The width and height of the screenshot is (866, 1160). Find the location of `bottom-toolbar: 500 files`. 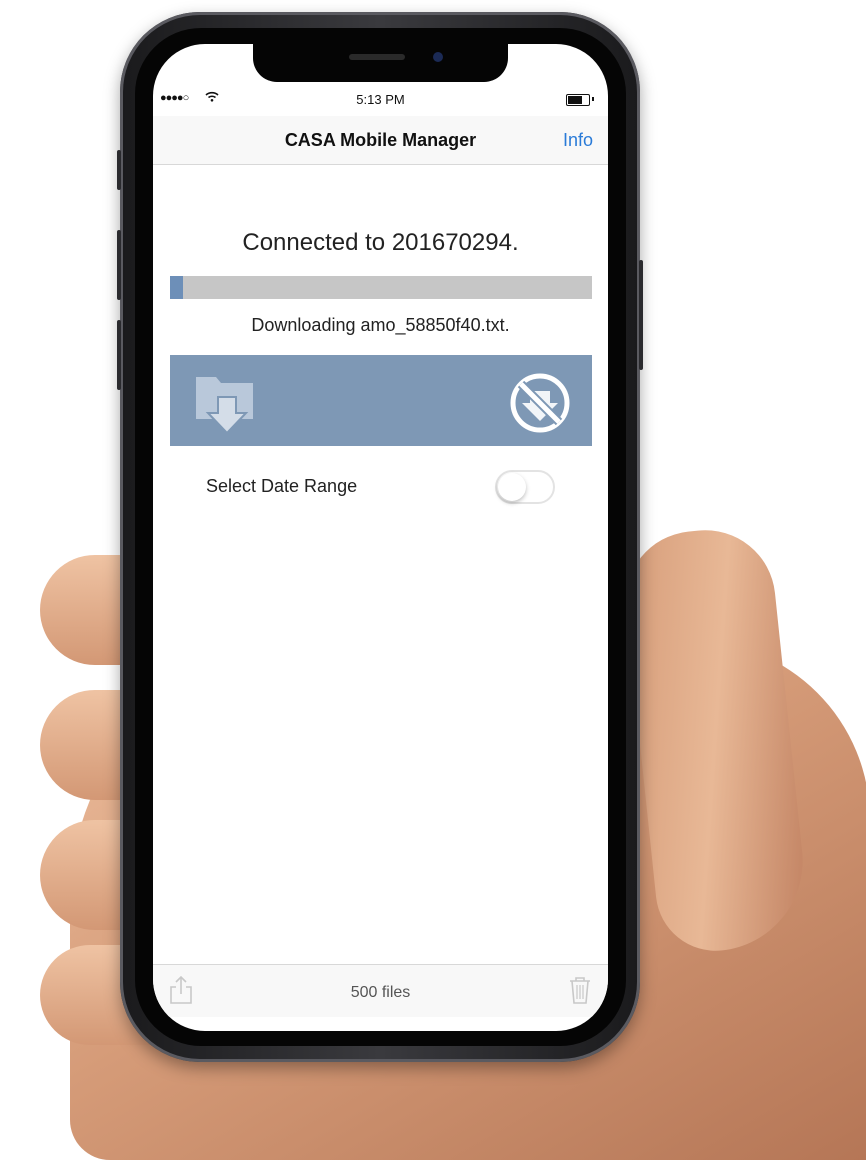

bottom-toolbar: 500 files is located at coordinates (380, 990).